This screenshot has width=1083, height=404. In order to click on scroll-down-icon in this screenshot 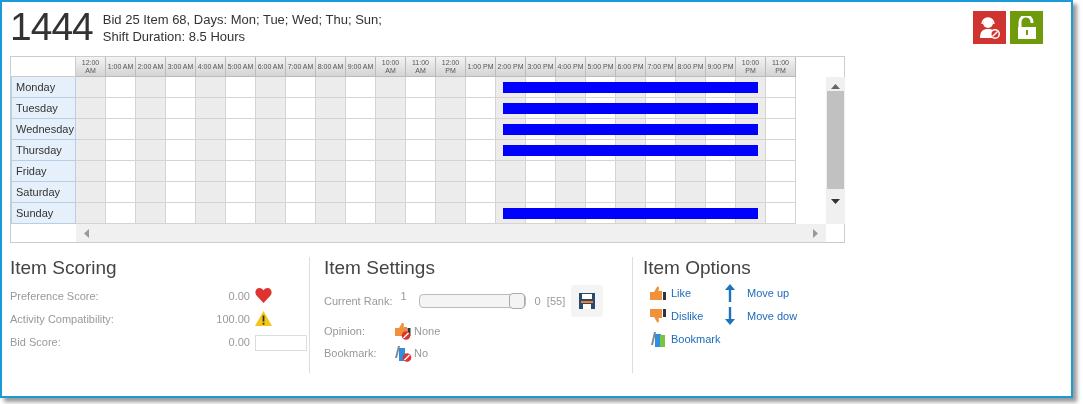, I will do `click(835, 201)`.